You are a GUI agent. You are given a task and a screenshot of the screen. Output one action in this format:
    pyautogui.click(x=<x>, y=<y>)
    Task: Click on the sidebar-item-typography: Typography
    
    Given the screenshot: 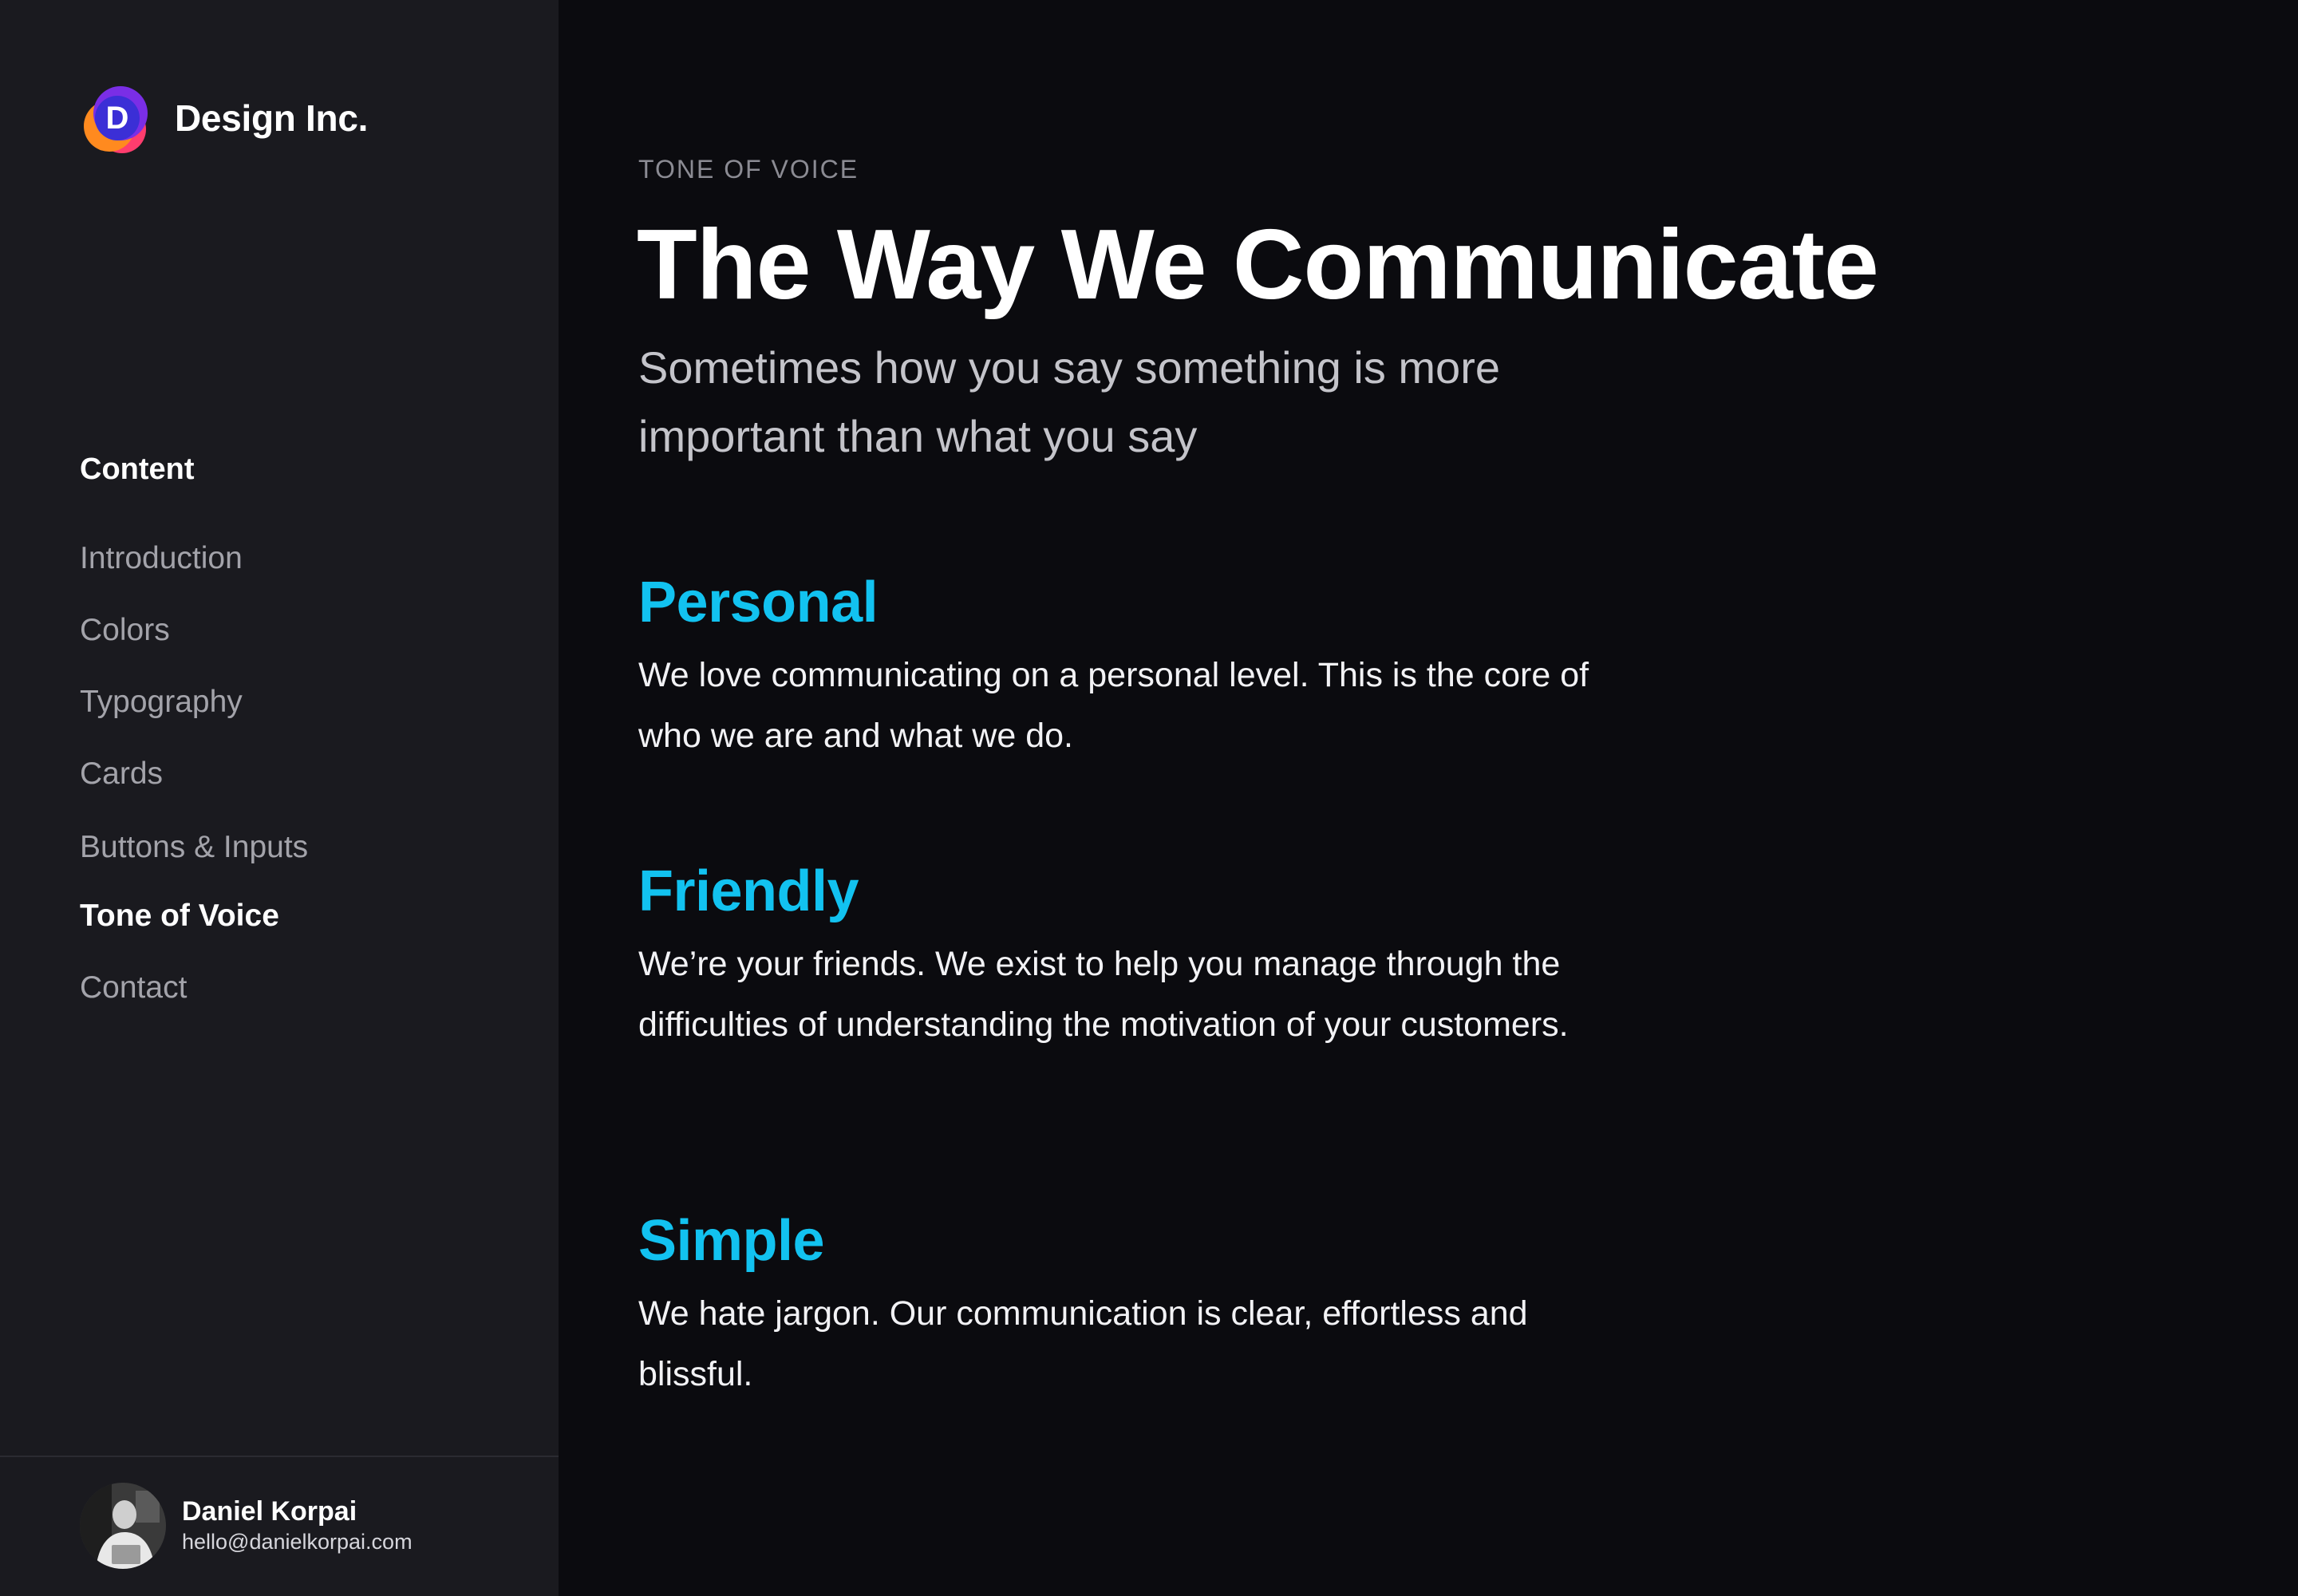 What is the action you would take?
    pyautogui.click(x=161, y=702)
    